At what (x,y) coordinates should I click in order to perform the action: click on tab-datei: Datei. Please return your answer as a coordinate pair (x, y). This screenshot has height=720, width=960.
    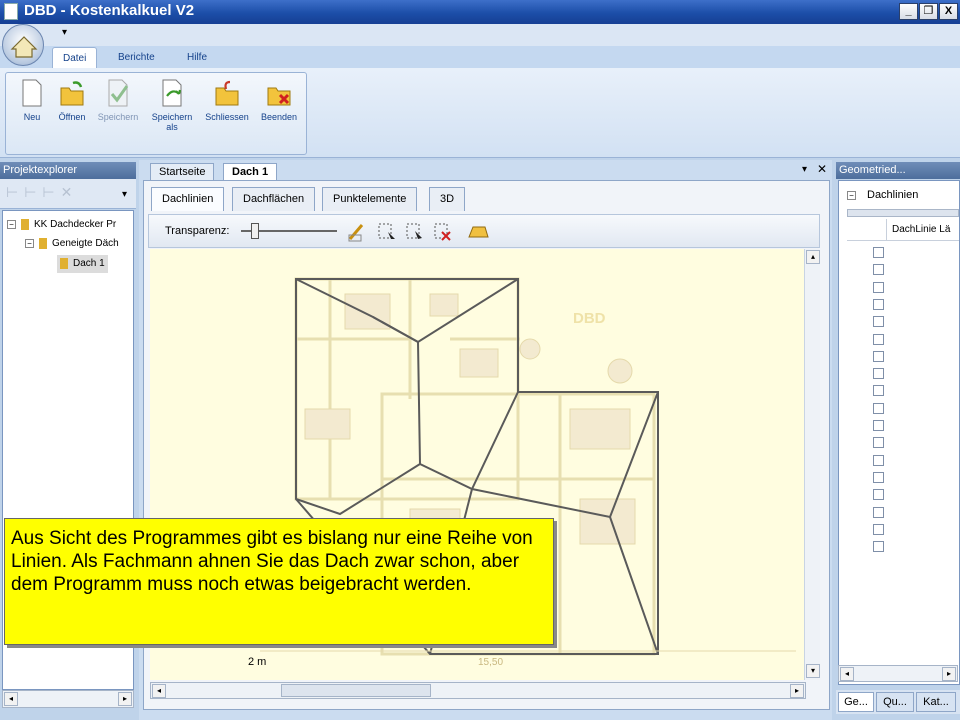
    Looking at the image, I should click on (75, 57).